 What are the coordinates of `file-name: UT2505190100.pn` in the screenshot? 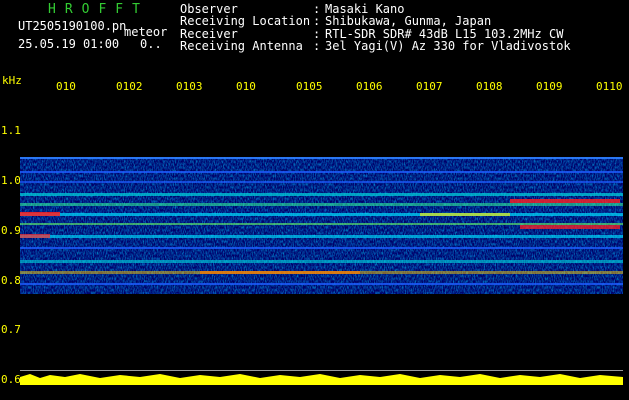 It's located at (72, 26).